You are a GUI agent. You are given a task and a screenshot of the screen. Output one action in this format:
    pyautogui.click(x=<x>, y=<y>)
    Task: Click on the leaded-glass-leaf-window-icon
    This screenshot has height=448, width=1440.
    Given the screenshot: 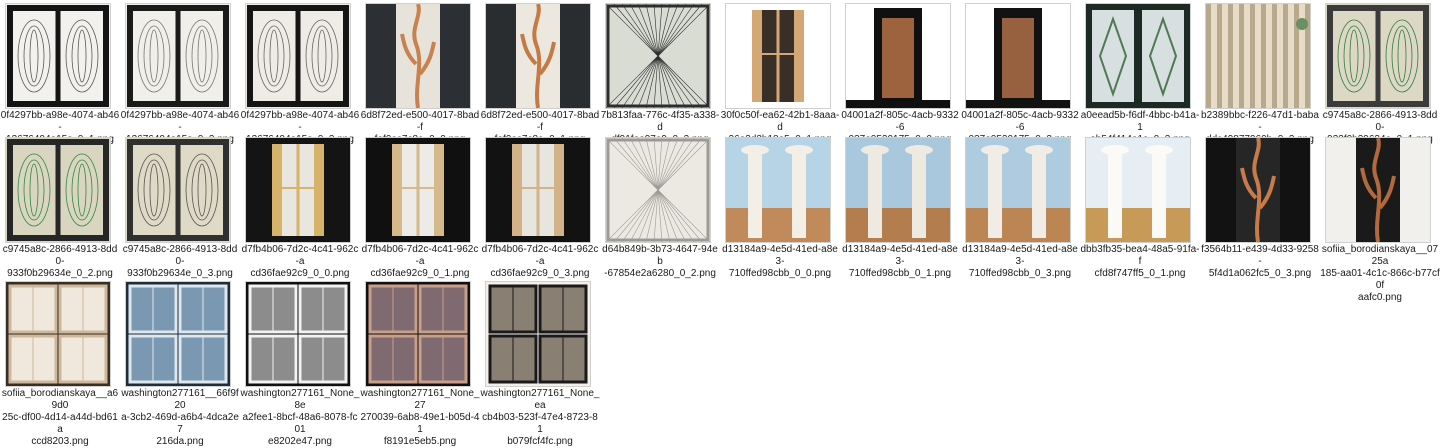 What is the action you would take?
    pyautogui.click(x=1138, y=56)
    